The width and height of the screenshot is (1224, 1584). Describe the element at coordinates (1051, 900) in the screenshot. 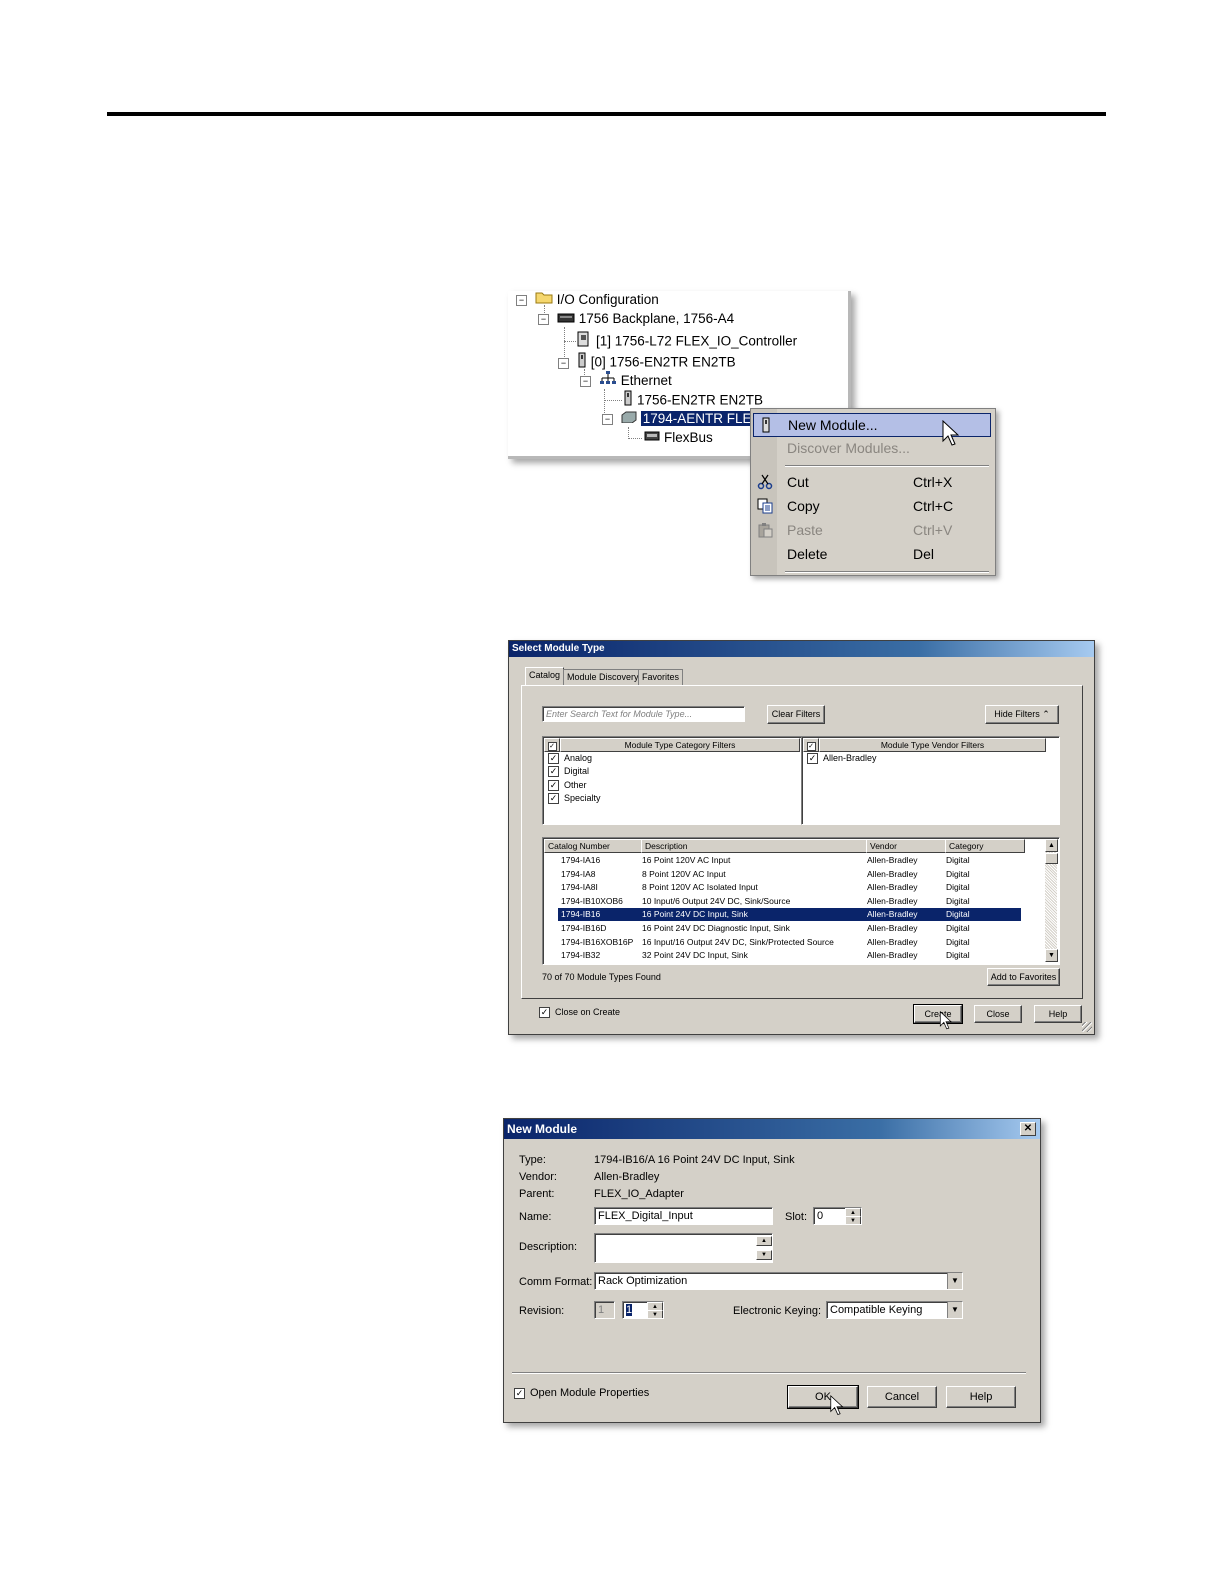

I see `vertical-scrollbar: ▲ ▼` at that location.